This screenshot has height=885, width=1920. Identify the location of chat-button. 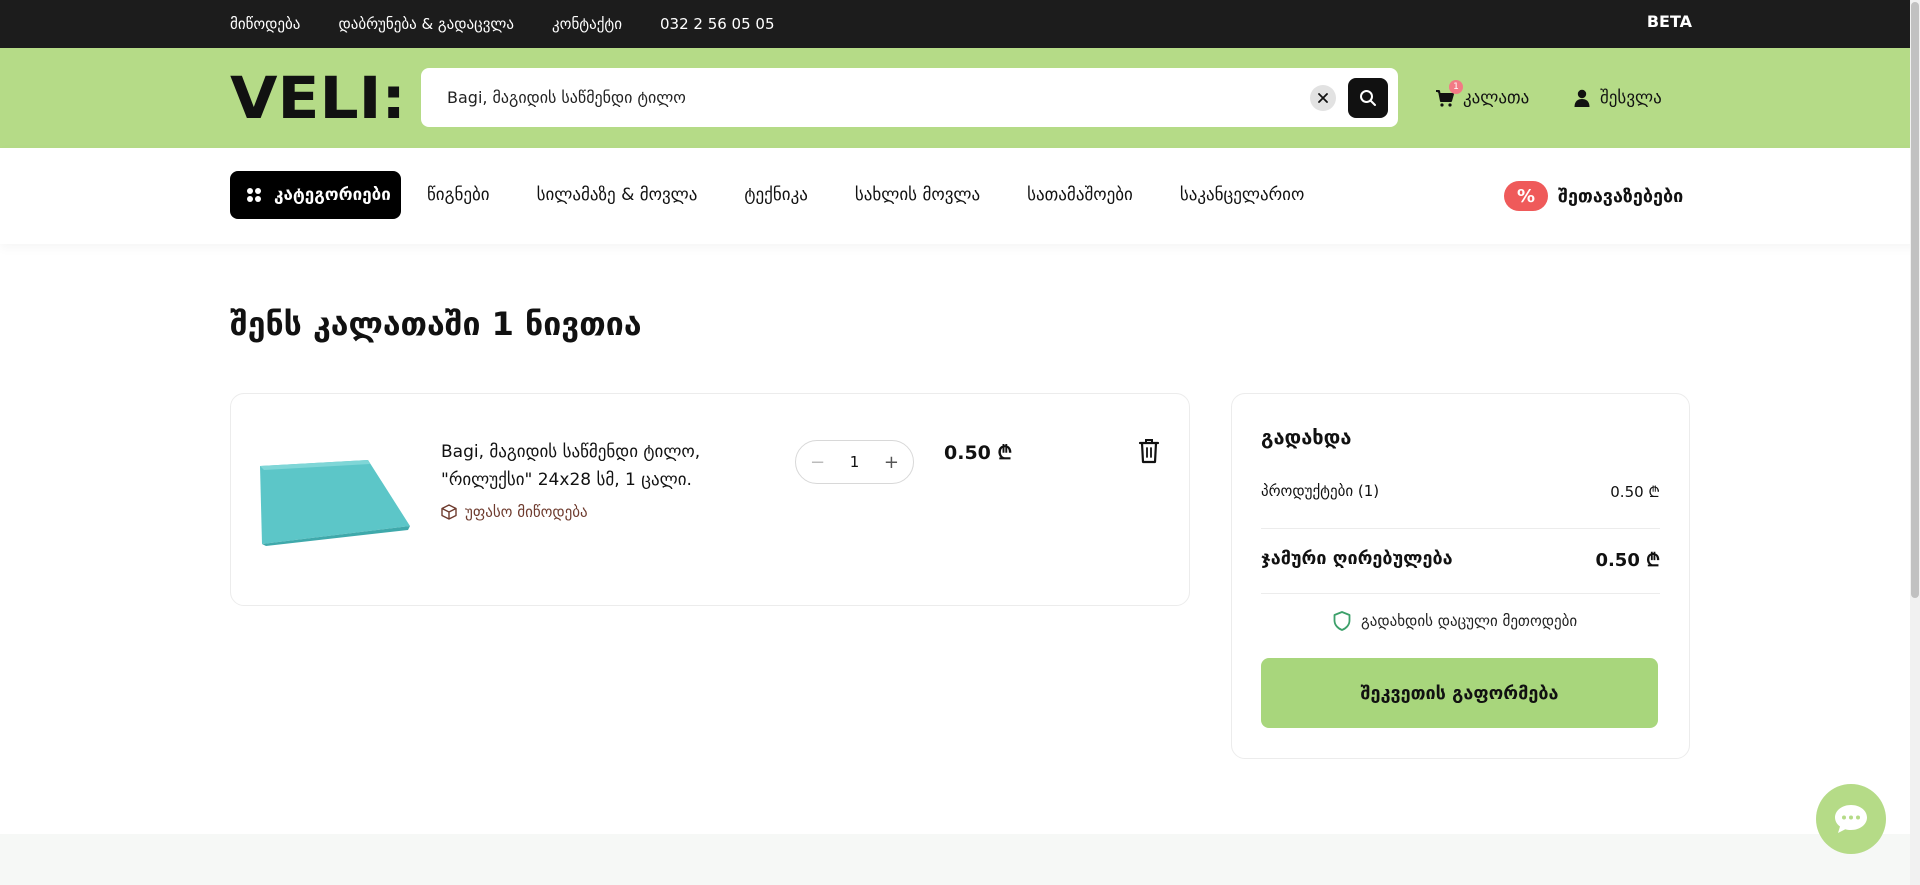
(1851, 819).